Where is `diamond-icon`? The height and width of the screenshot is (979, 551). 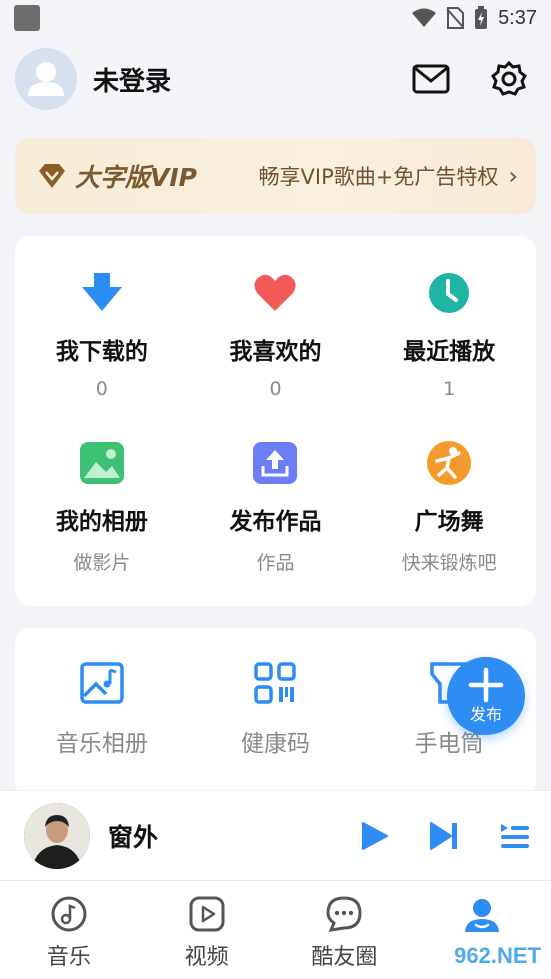
diamond-icon is located at coordinates (52, 176).